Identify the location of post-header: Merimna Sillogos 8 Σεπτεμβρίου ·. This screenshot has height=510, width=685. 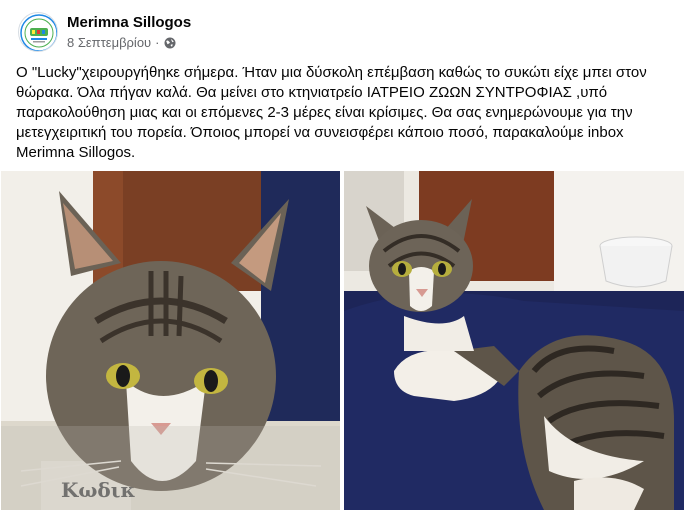
(336, 32).